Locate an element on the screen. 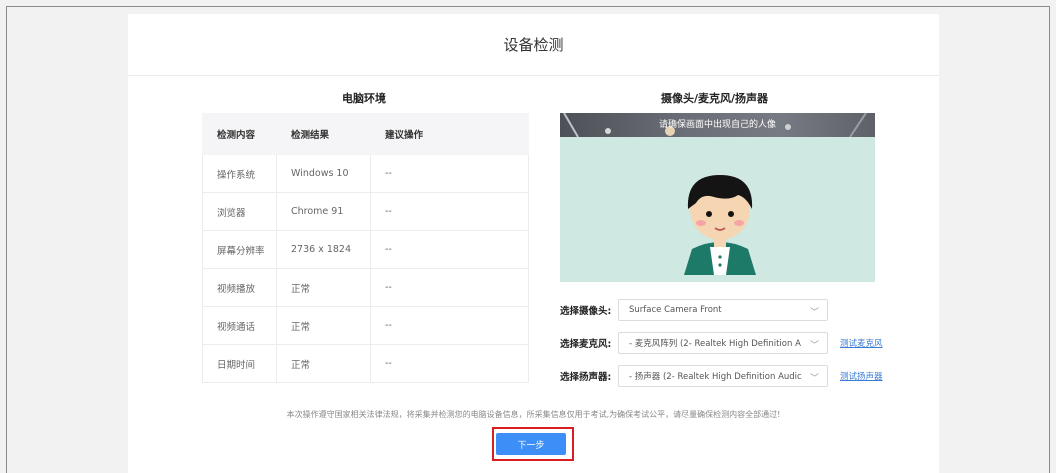  table-row: 视频通话 正常 -- is located at coordinates (365, 325).